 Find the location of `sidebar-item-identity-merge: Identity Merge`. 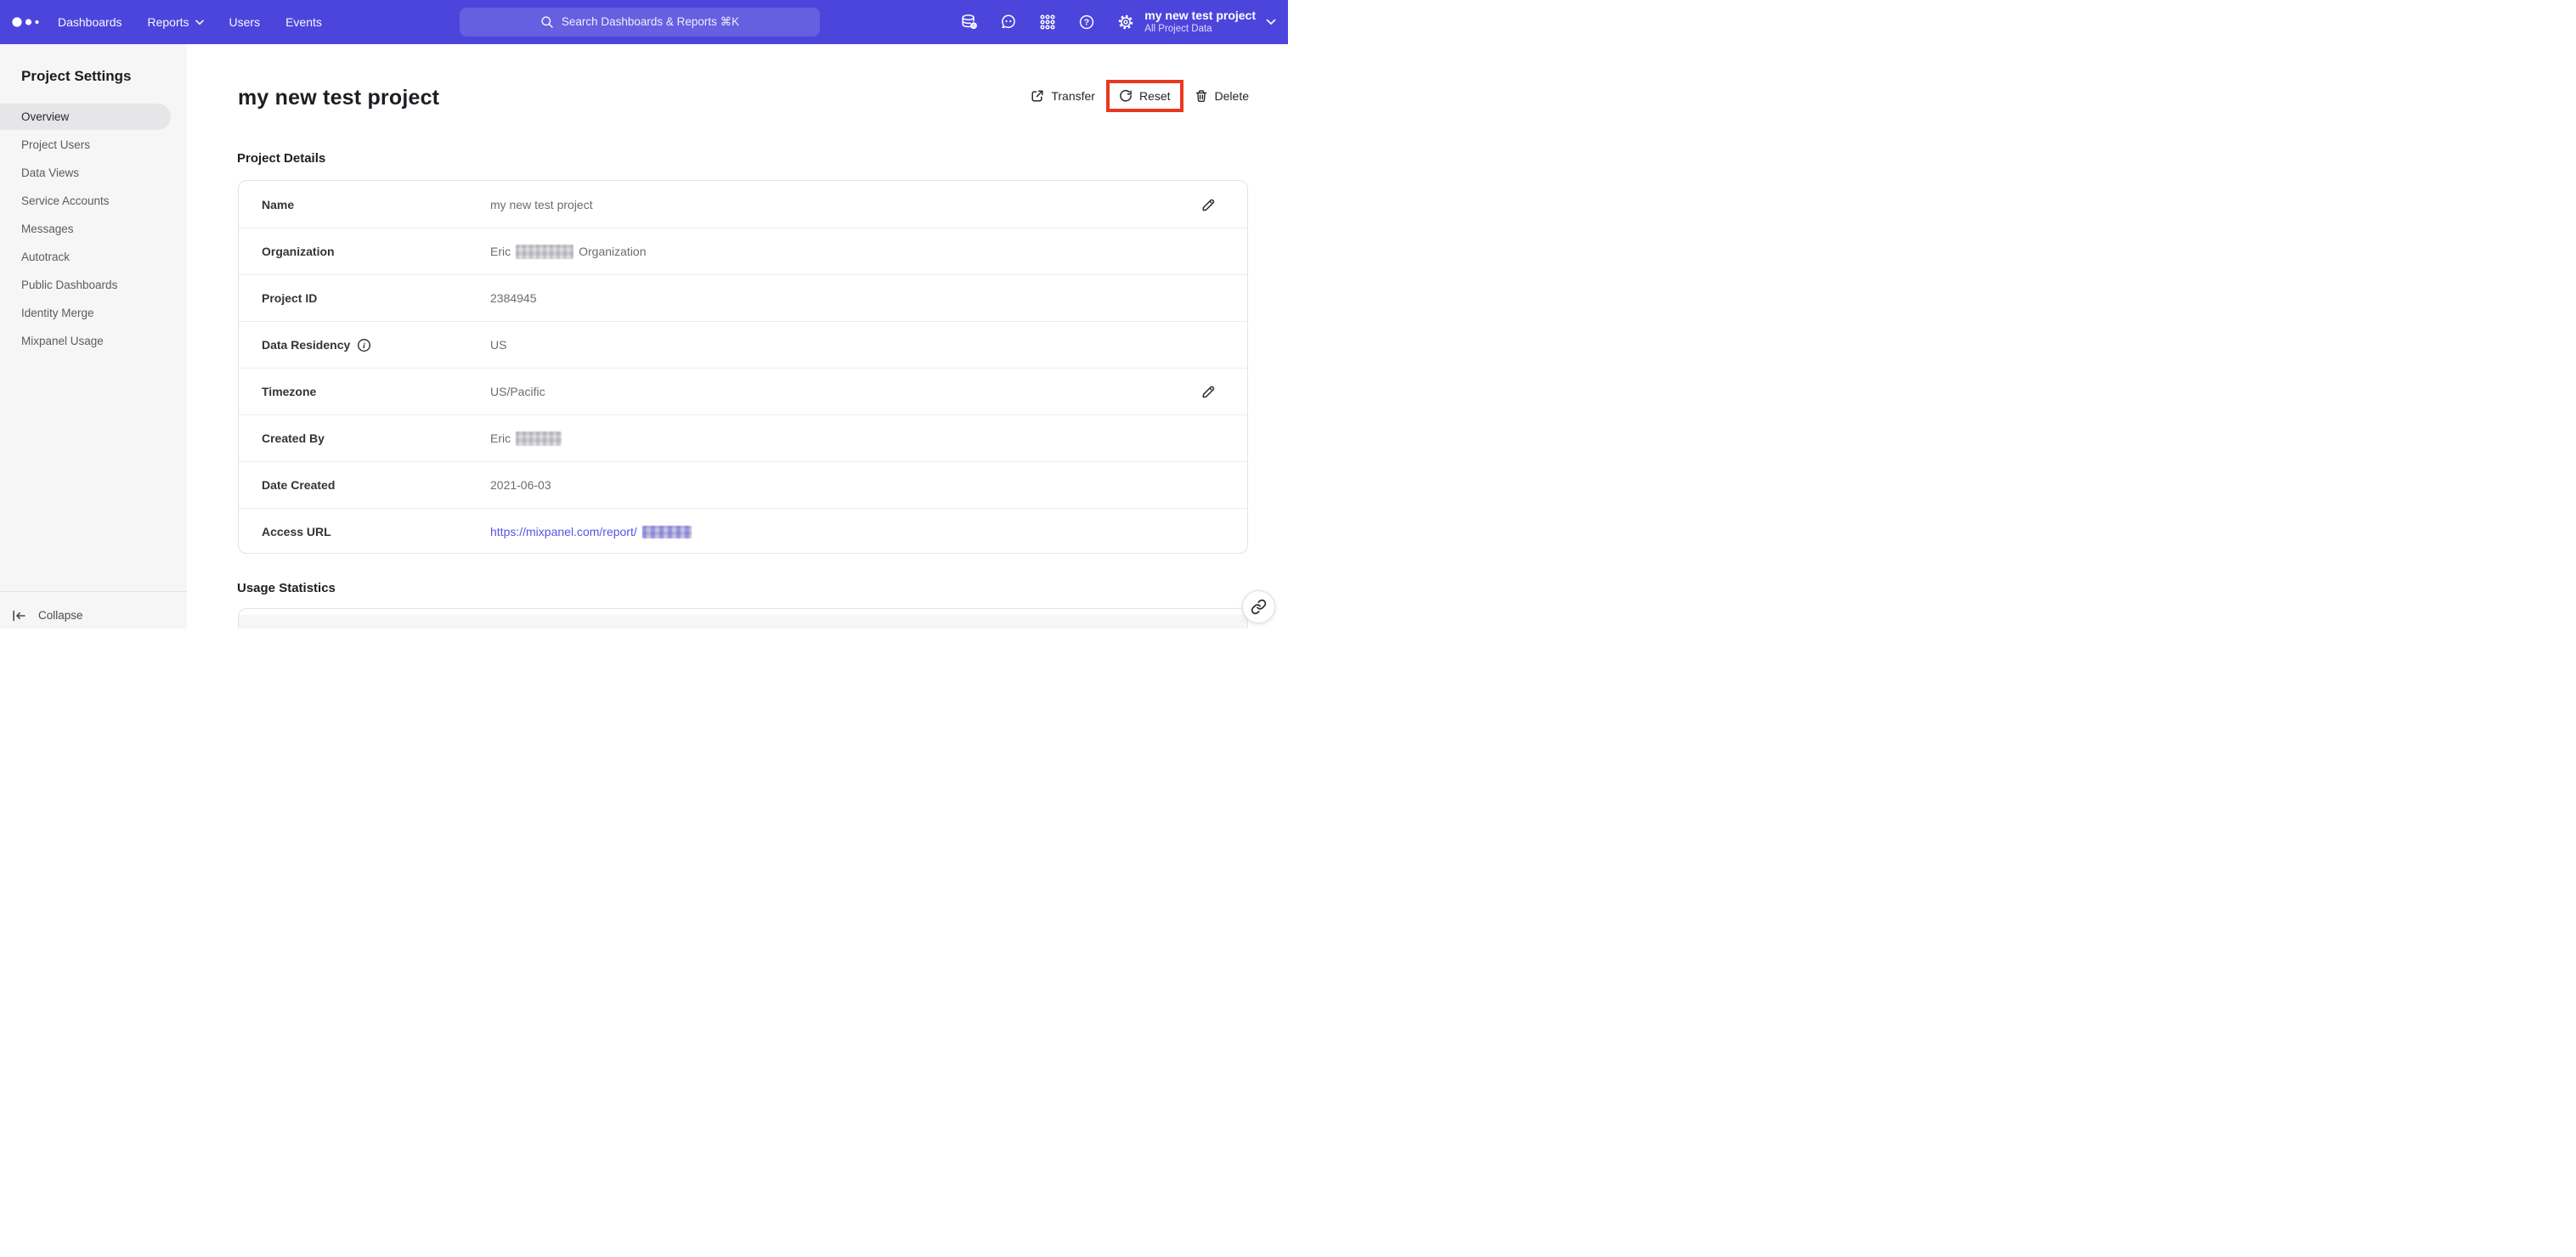

sidebar-item-identity-merge: Identity Merge is located at coordinates (93, 313).